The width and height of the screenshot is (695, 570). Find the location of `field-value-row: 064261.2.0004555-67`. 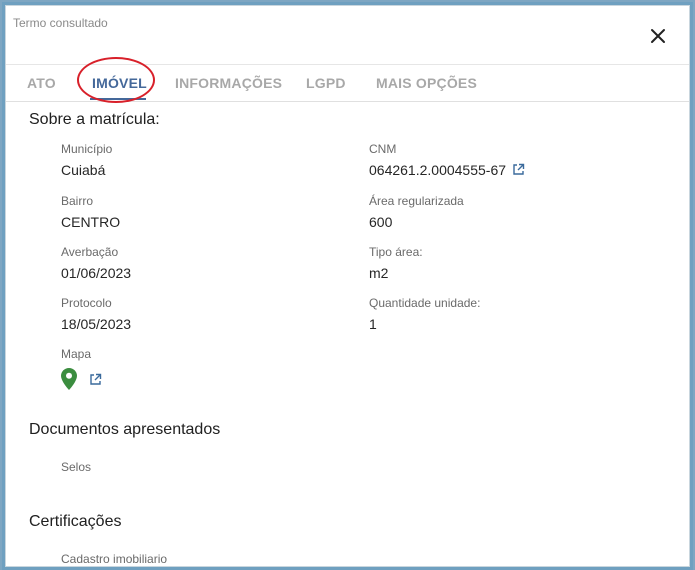

field-value-row: 064261.2.0004555-67 is located at coordinates (447, 170).